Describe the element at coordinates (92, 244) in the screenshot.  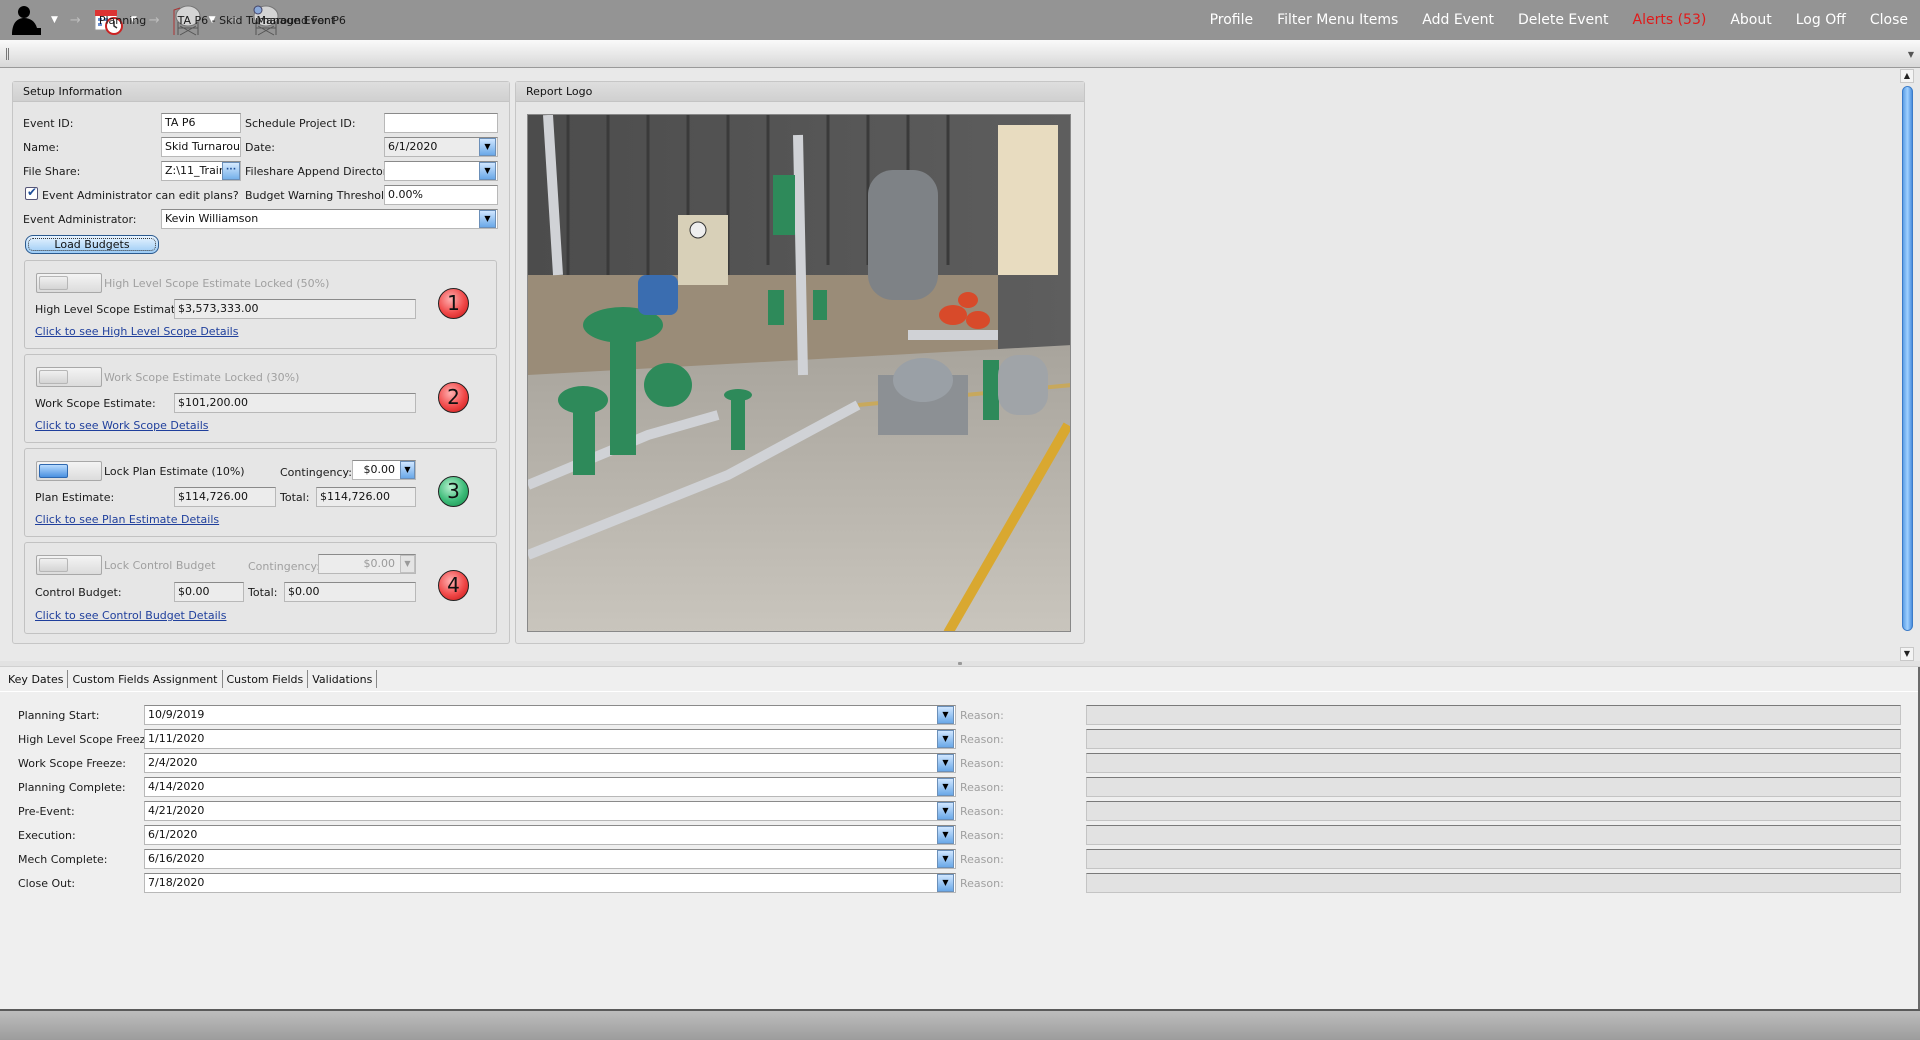
I see `load-budgets-button: Load Budgets` at that location.